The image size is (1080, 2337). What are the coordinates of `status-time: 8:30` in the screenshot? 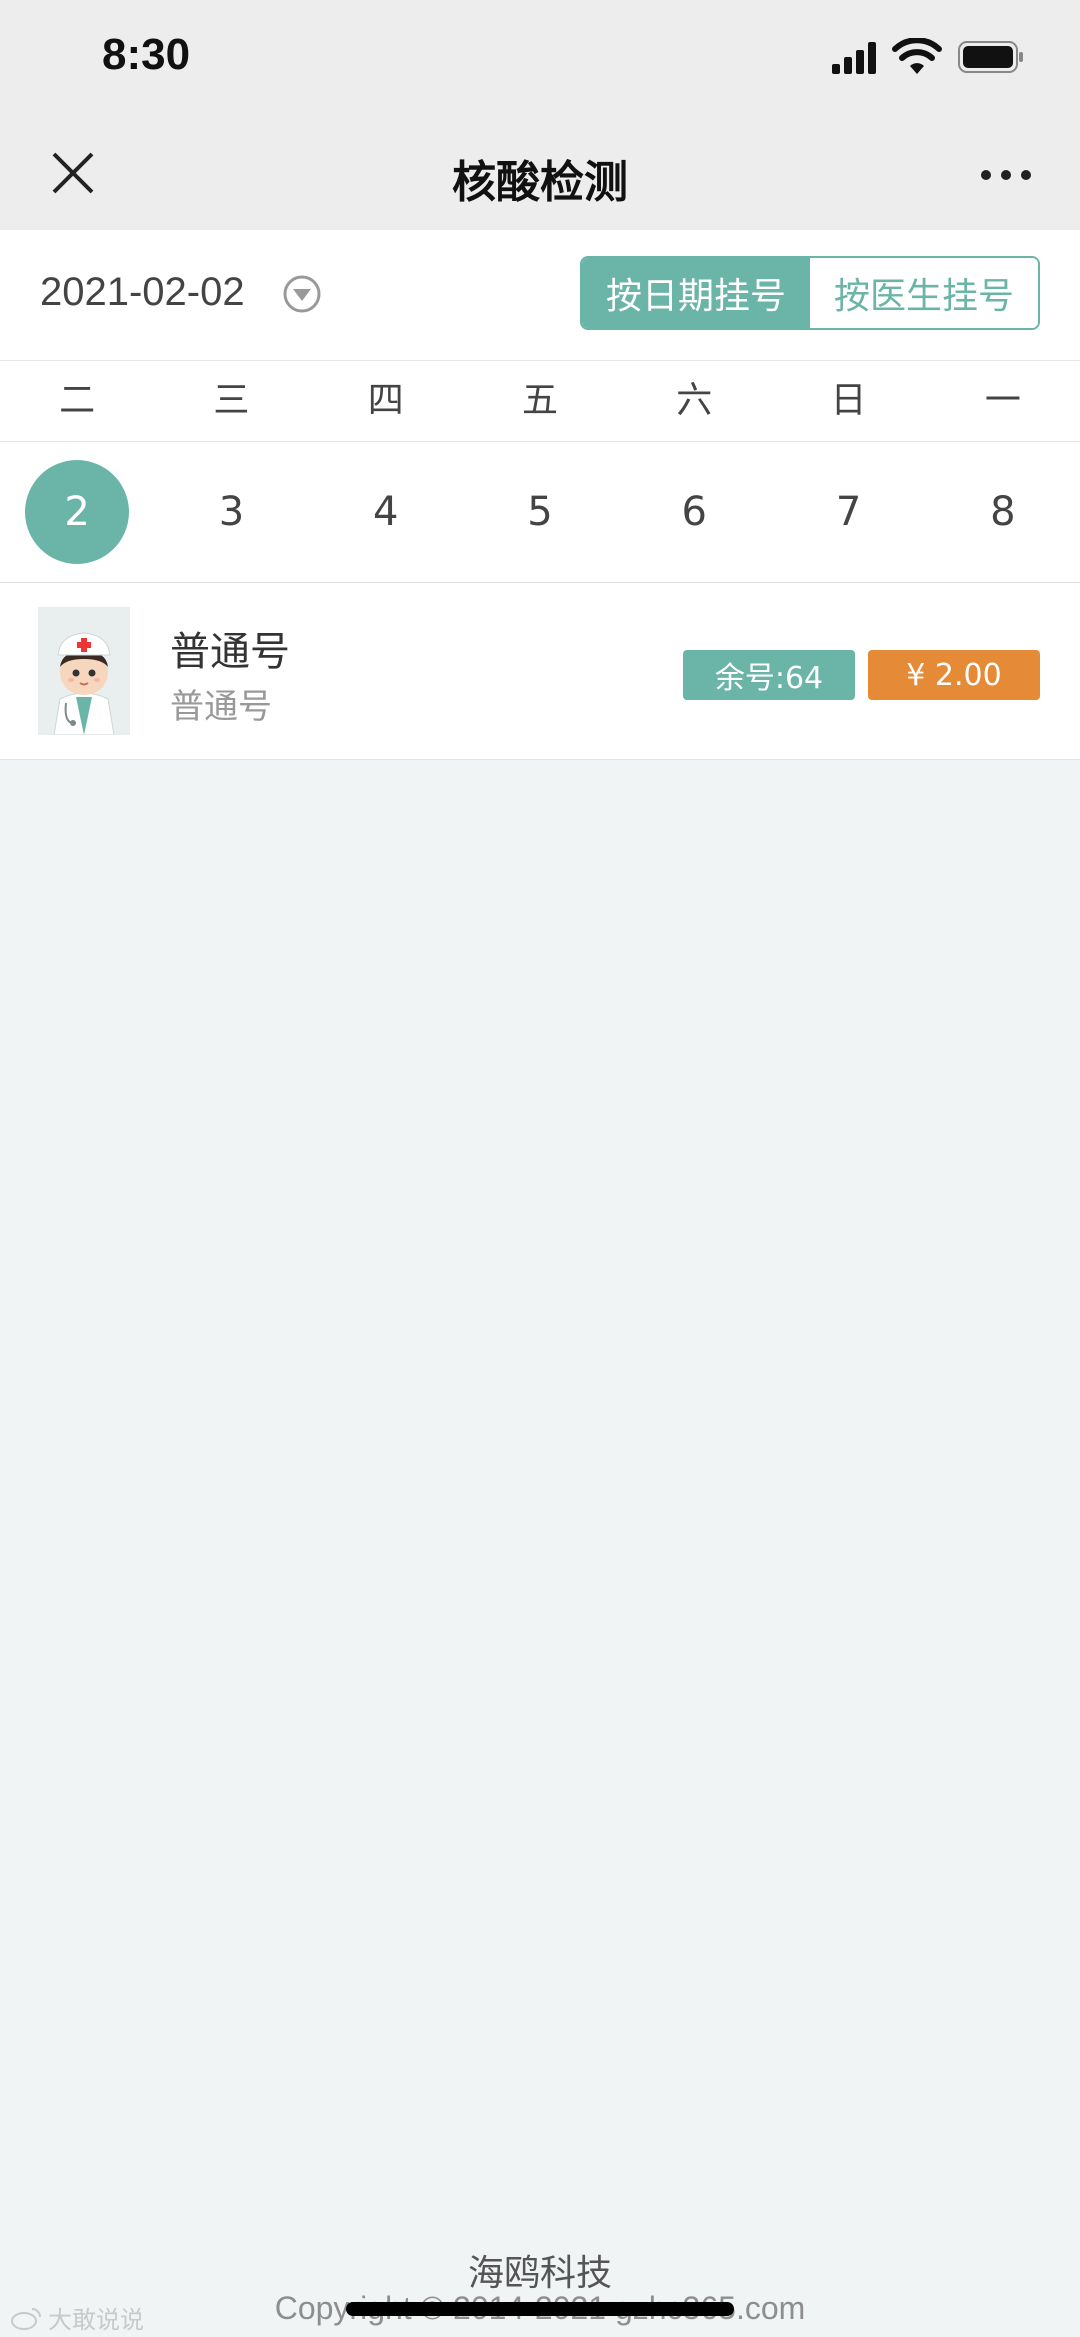 It's located at (146, 54).